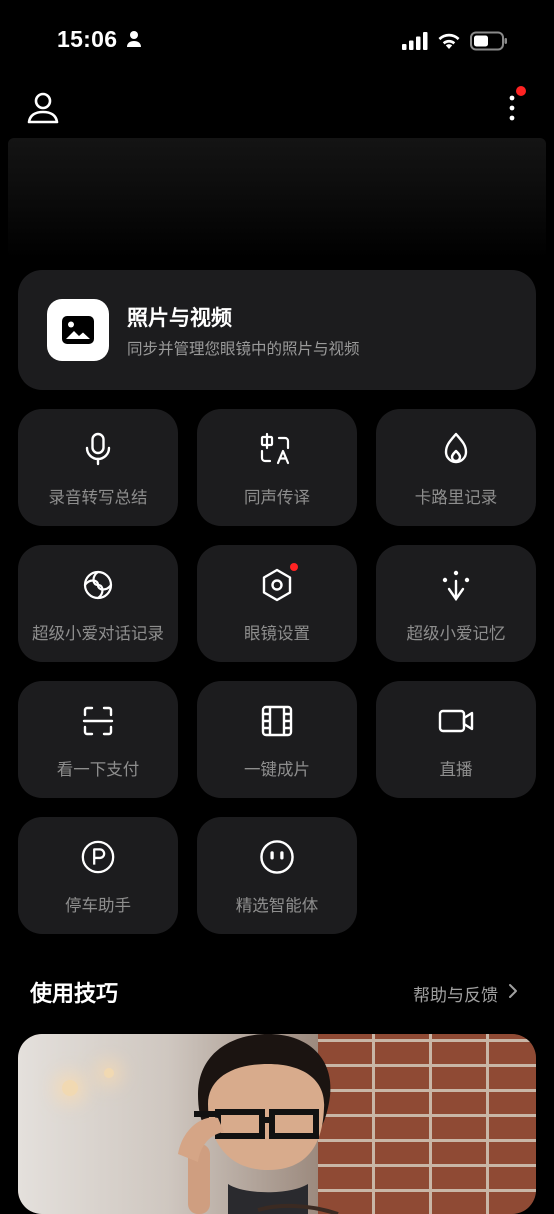  What do you see at coordinates (277, 633) in the screenshot?
I see `tile-label: 眼镜设置` at bounding box center [277, 633].